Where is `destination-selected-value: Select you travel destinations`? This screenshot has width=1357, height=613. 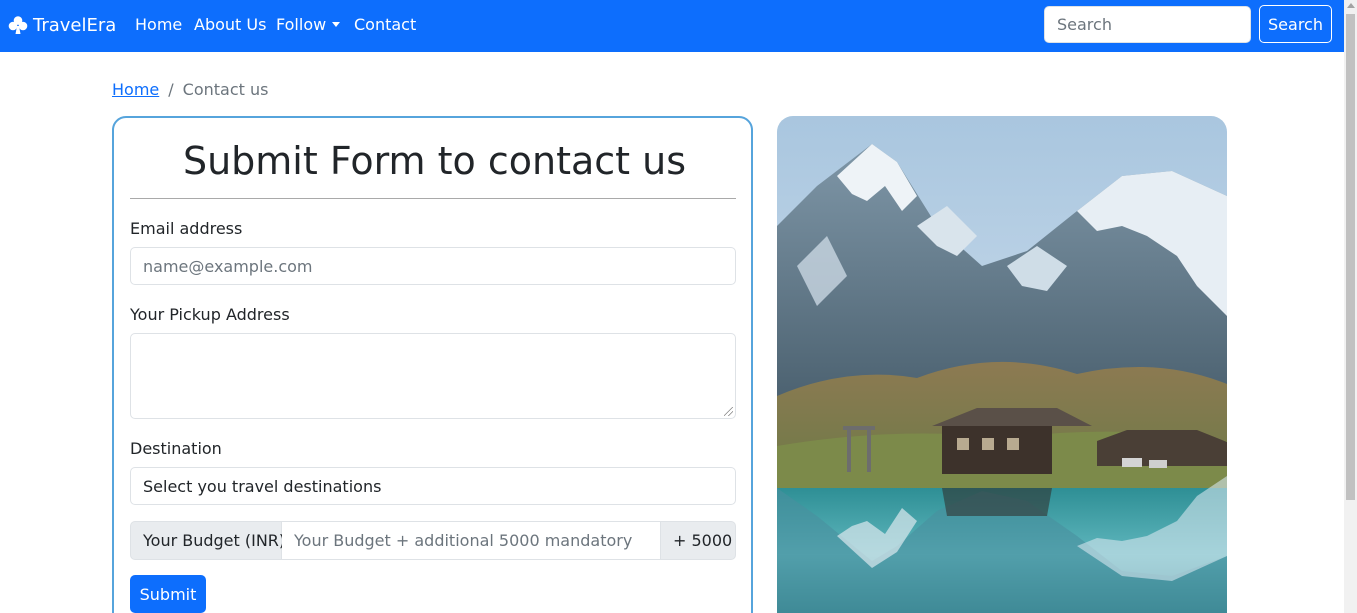
destination-selected-value: Select you travel destinations is located at coordinates (262, 486).